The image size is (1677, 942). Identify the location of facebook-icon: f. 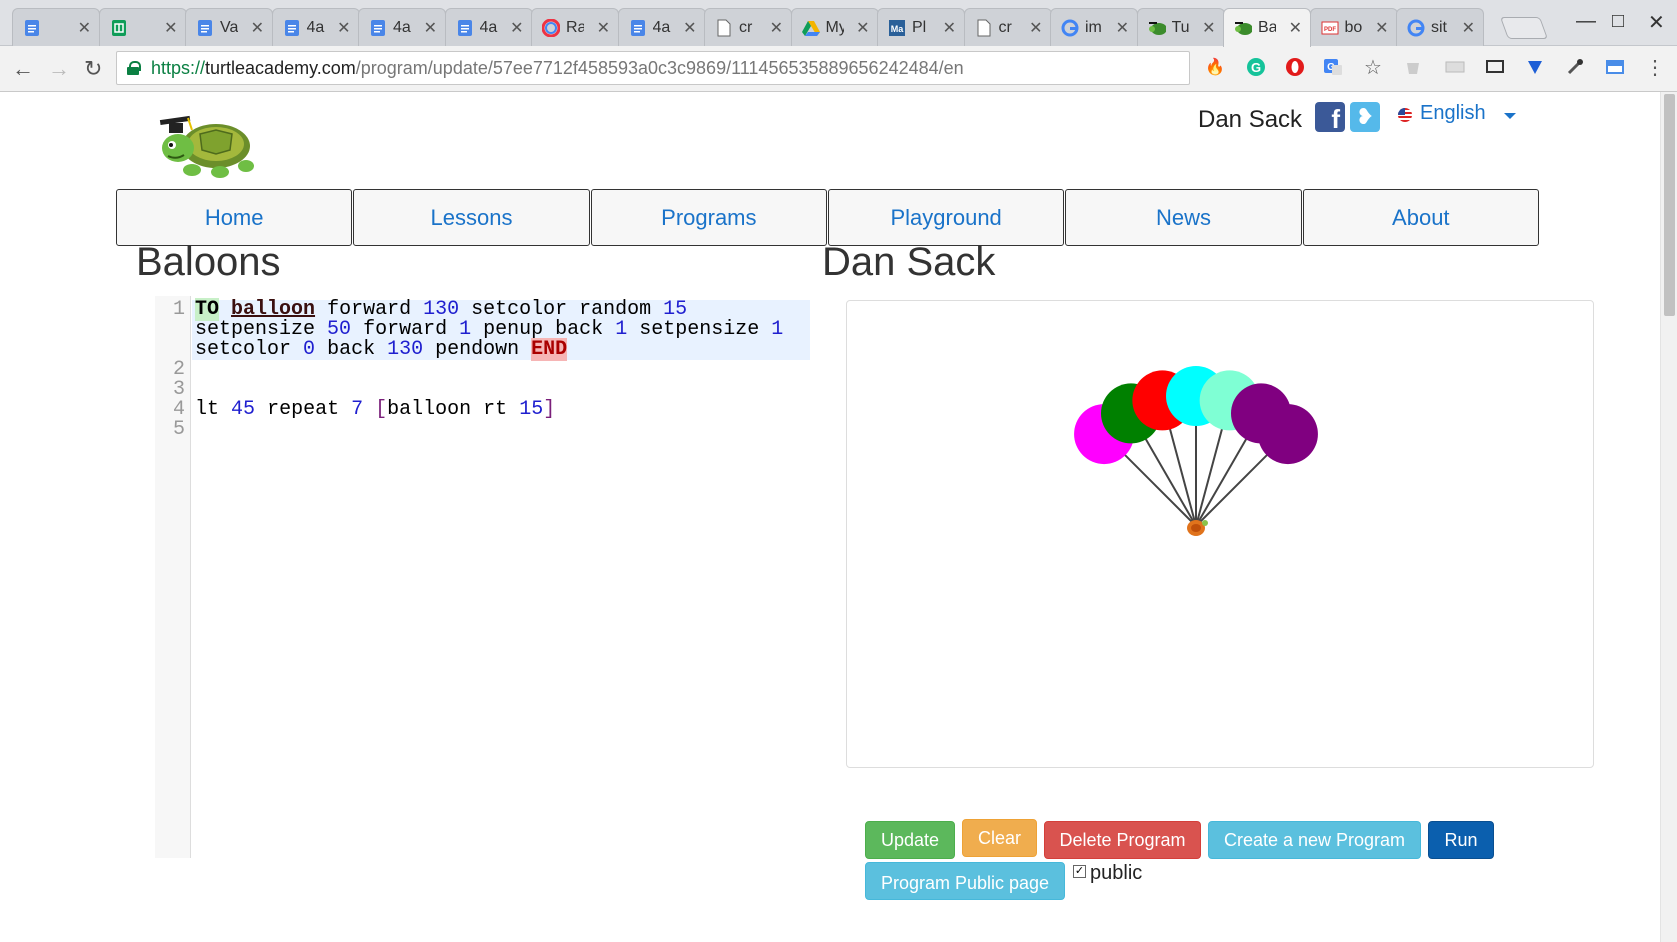
(1330, 118).